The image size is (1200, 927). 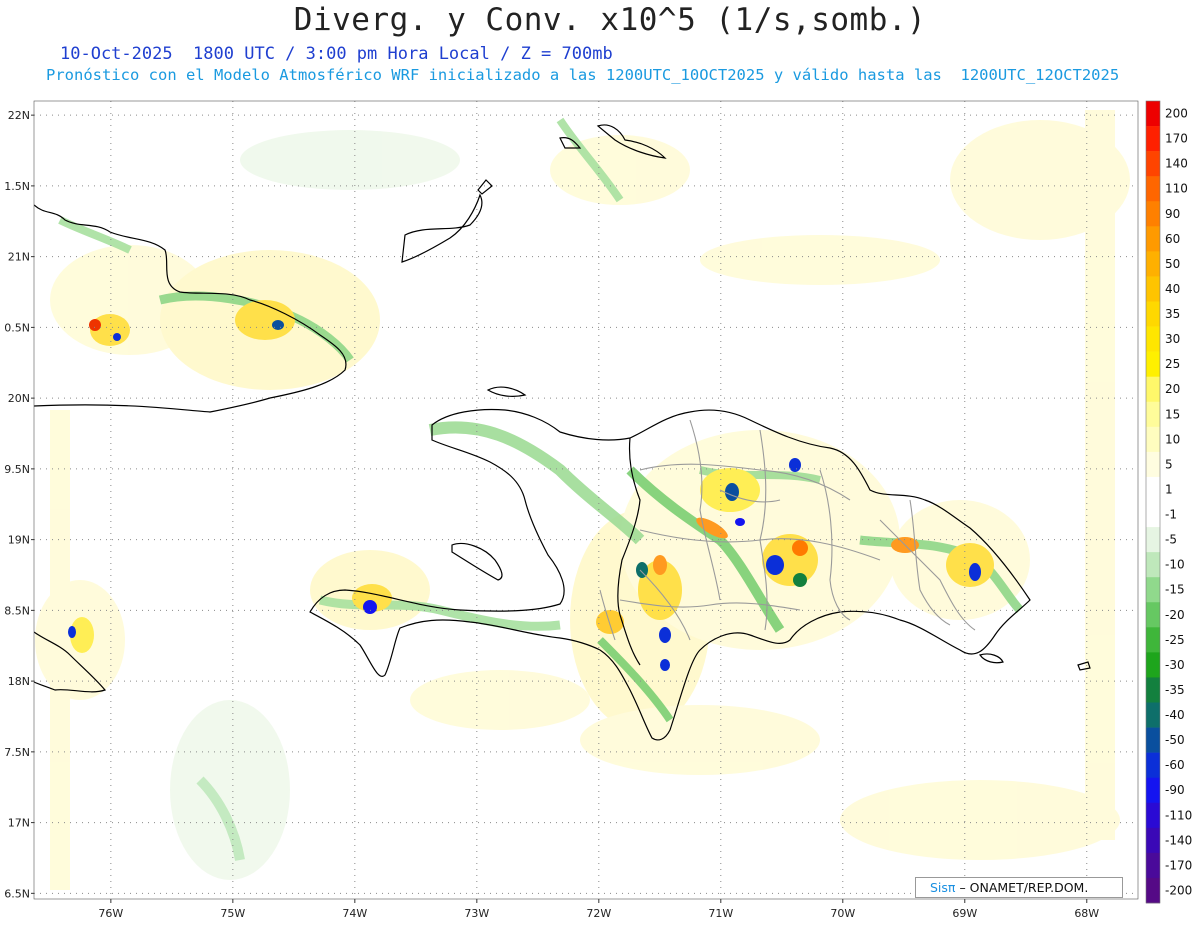 I want to click on lon-label: 73W, so click(x=476, y=913).